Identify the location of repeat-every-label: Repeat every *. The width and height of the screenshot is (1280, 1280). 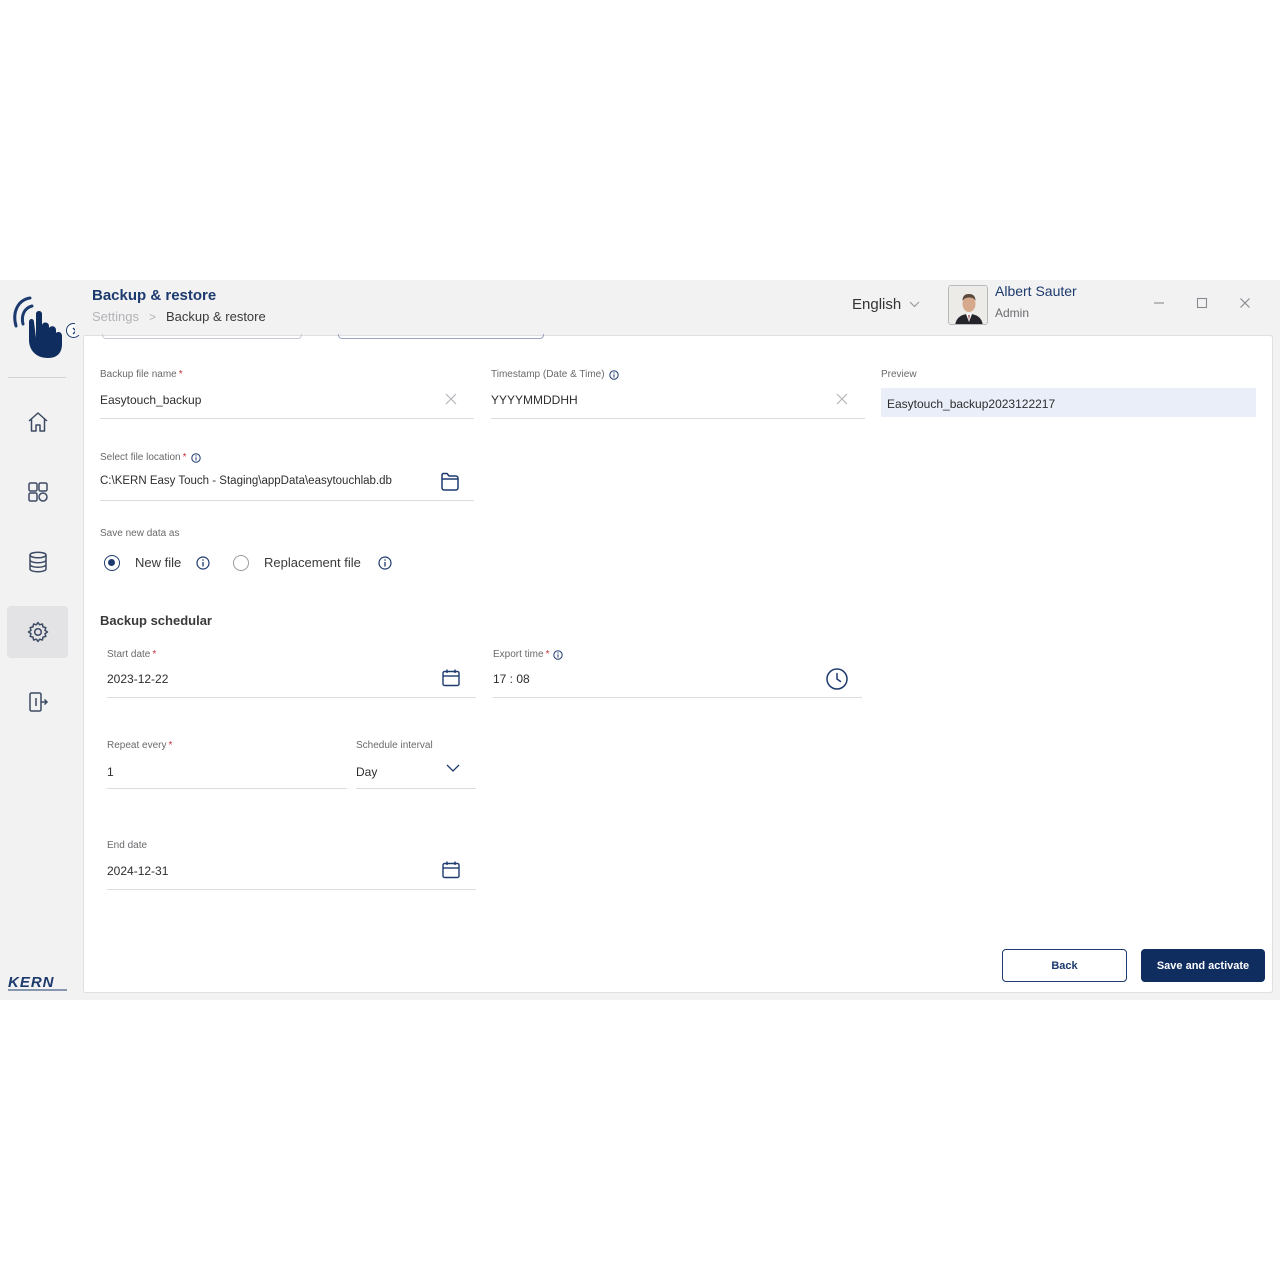
(140, 745).